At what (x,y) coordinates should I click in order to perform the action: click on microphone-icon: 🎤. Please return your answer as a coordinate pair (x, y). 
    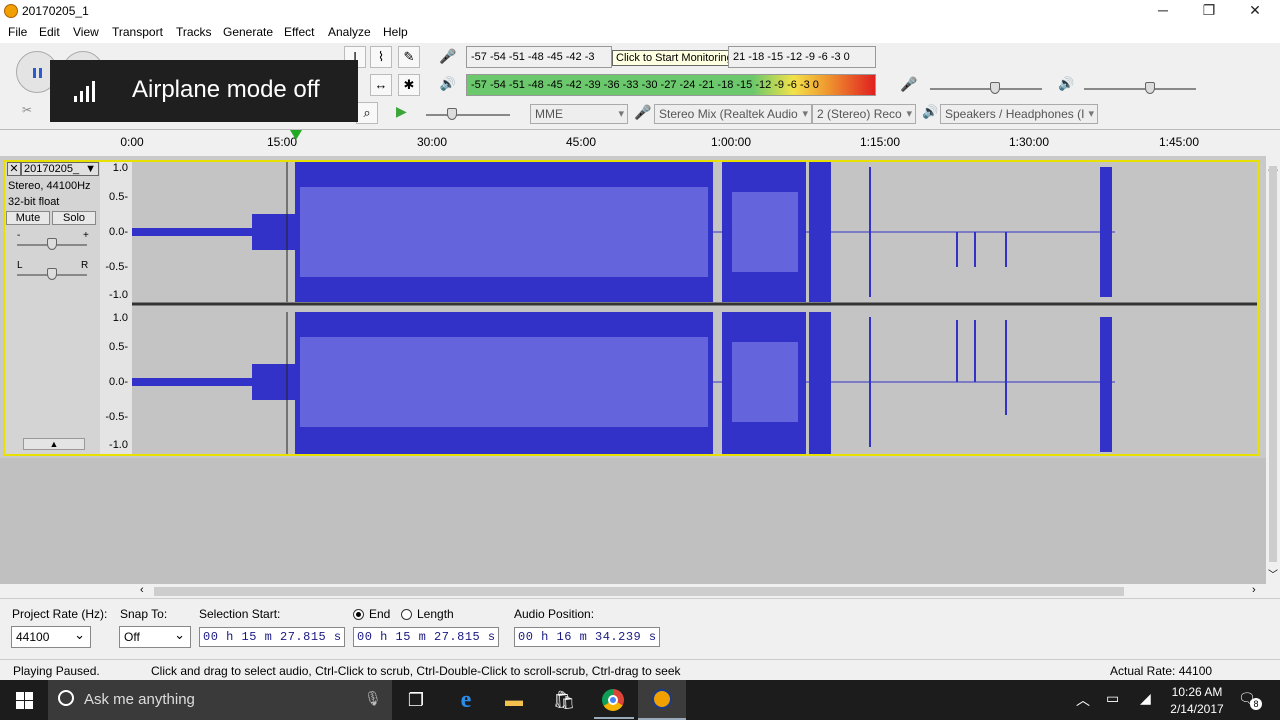
    Looking at the image, I should click on (448, 59).